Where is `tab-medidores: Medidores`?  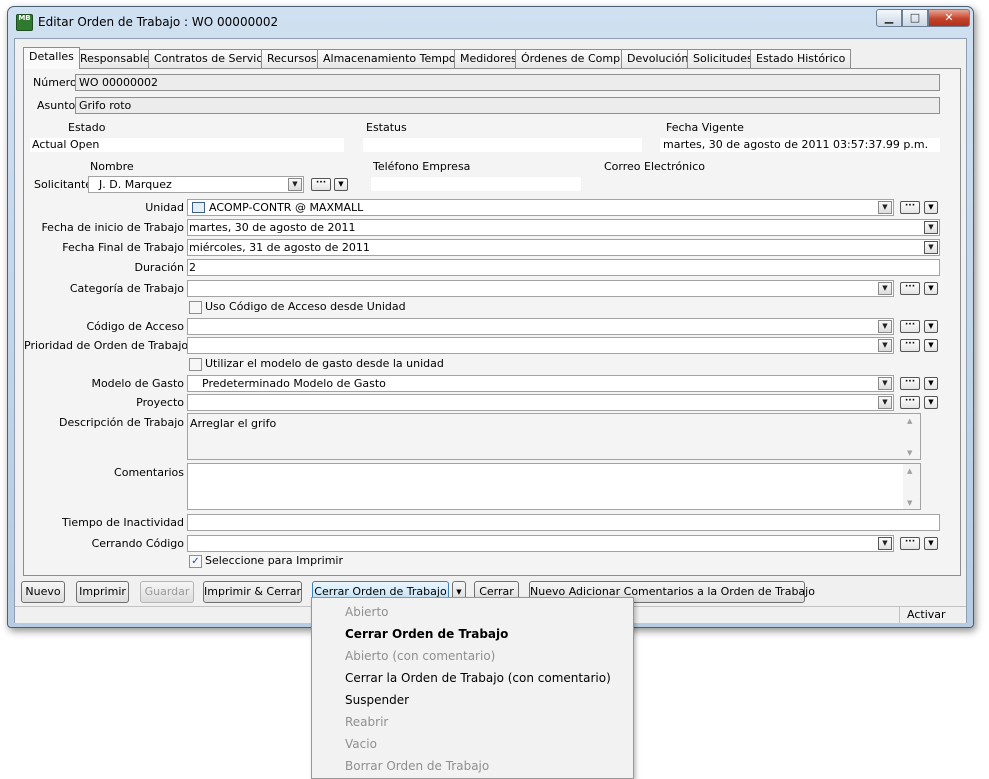 tab-medidores: Medidores is located at coordinates (488, 58).